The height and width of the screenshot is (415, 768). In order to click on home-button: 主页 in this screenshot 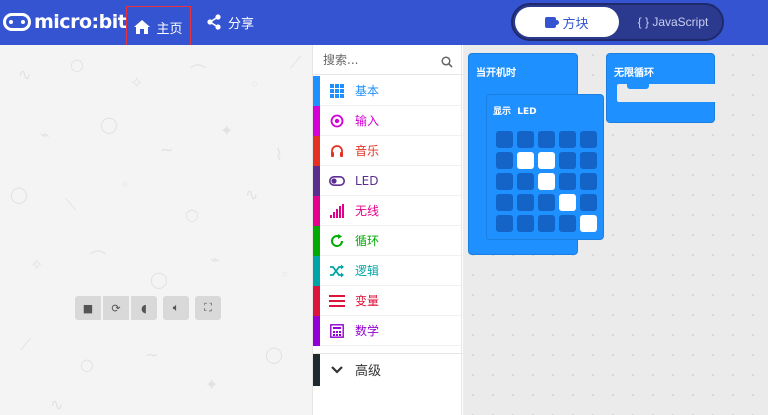, I will do `click(158, 27)`.